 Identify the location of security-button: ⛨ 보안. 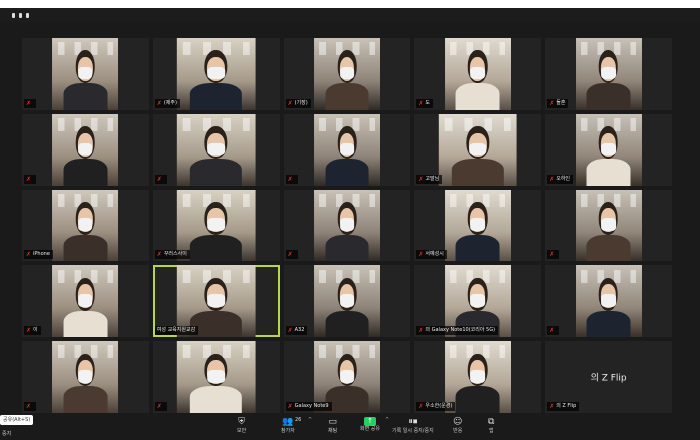
(241, 428).